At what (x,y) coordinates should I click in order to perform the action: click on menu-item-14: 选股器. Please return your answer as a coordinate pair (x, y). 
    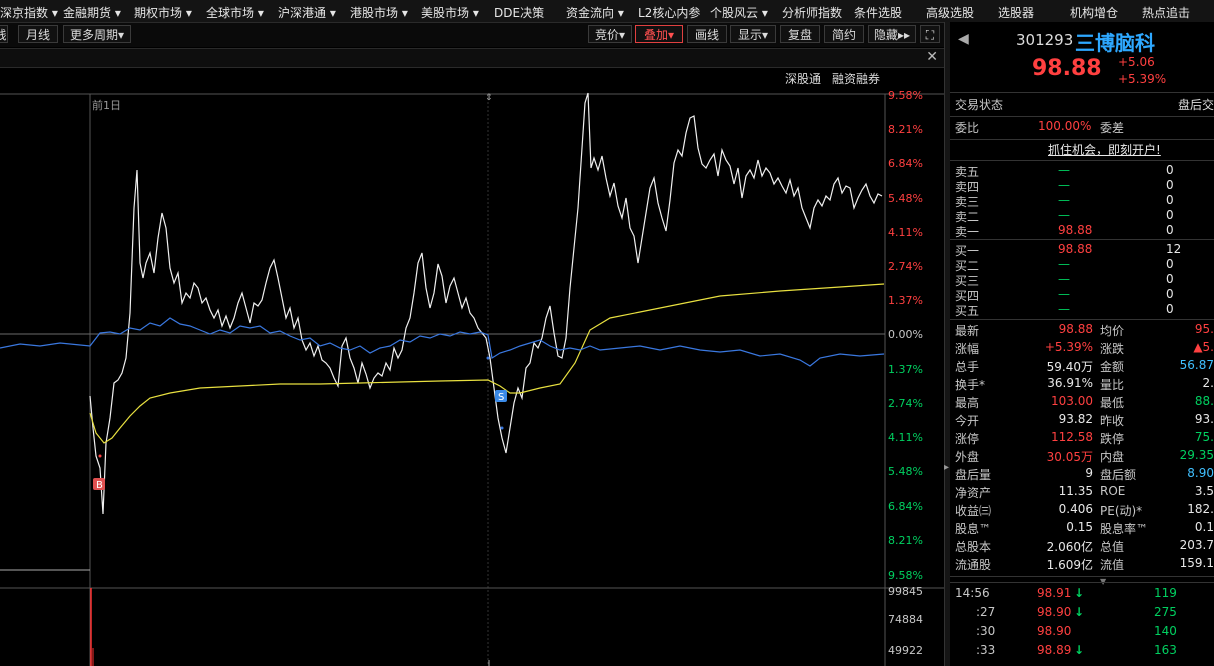
    Looking at the image, I should click on (1016, 12).